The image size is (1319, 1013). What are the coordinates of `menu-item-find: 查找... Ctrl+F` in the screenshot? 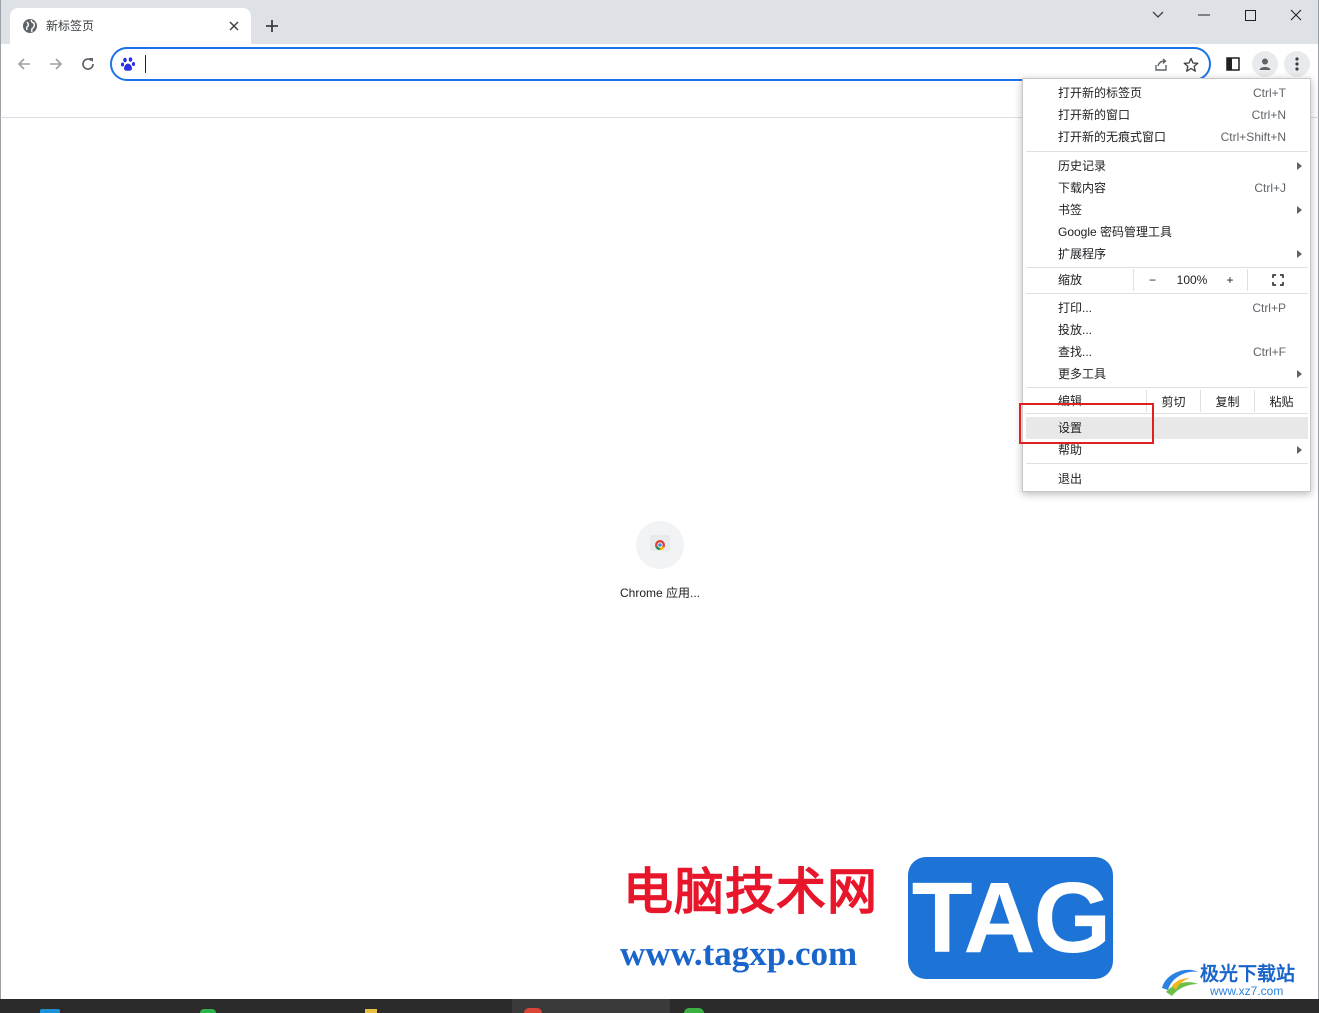 It's located at (1167, 352).